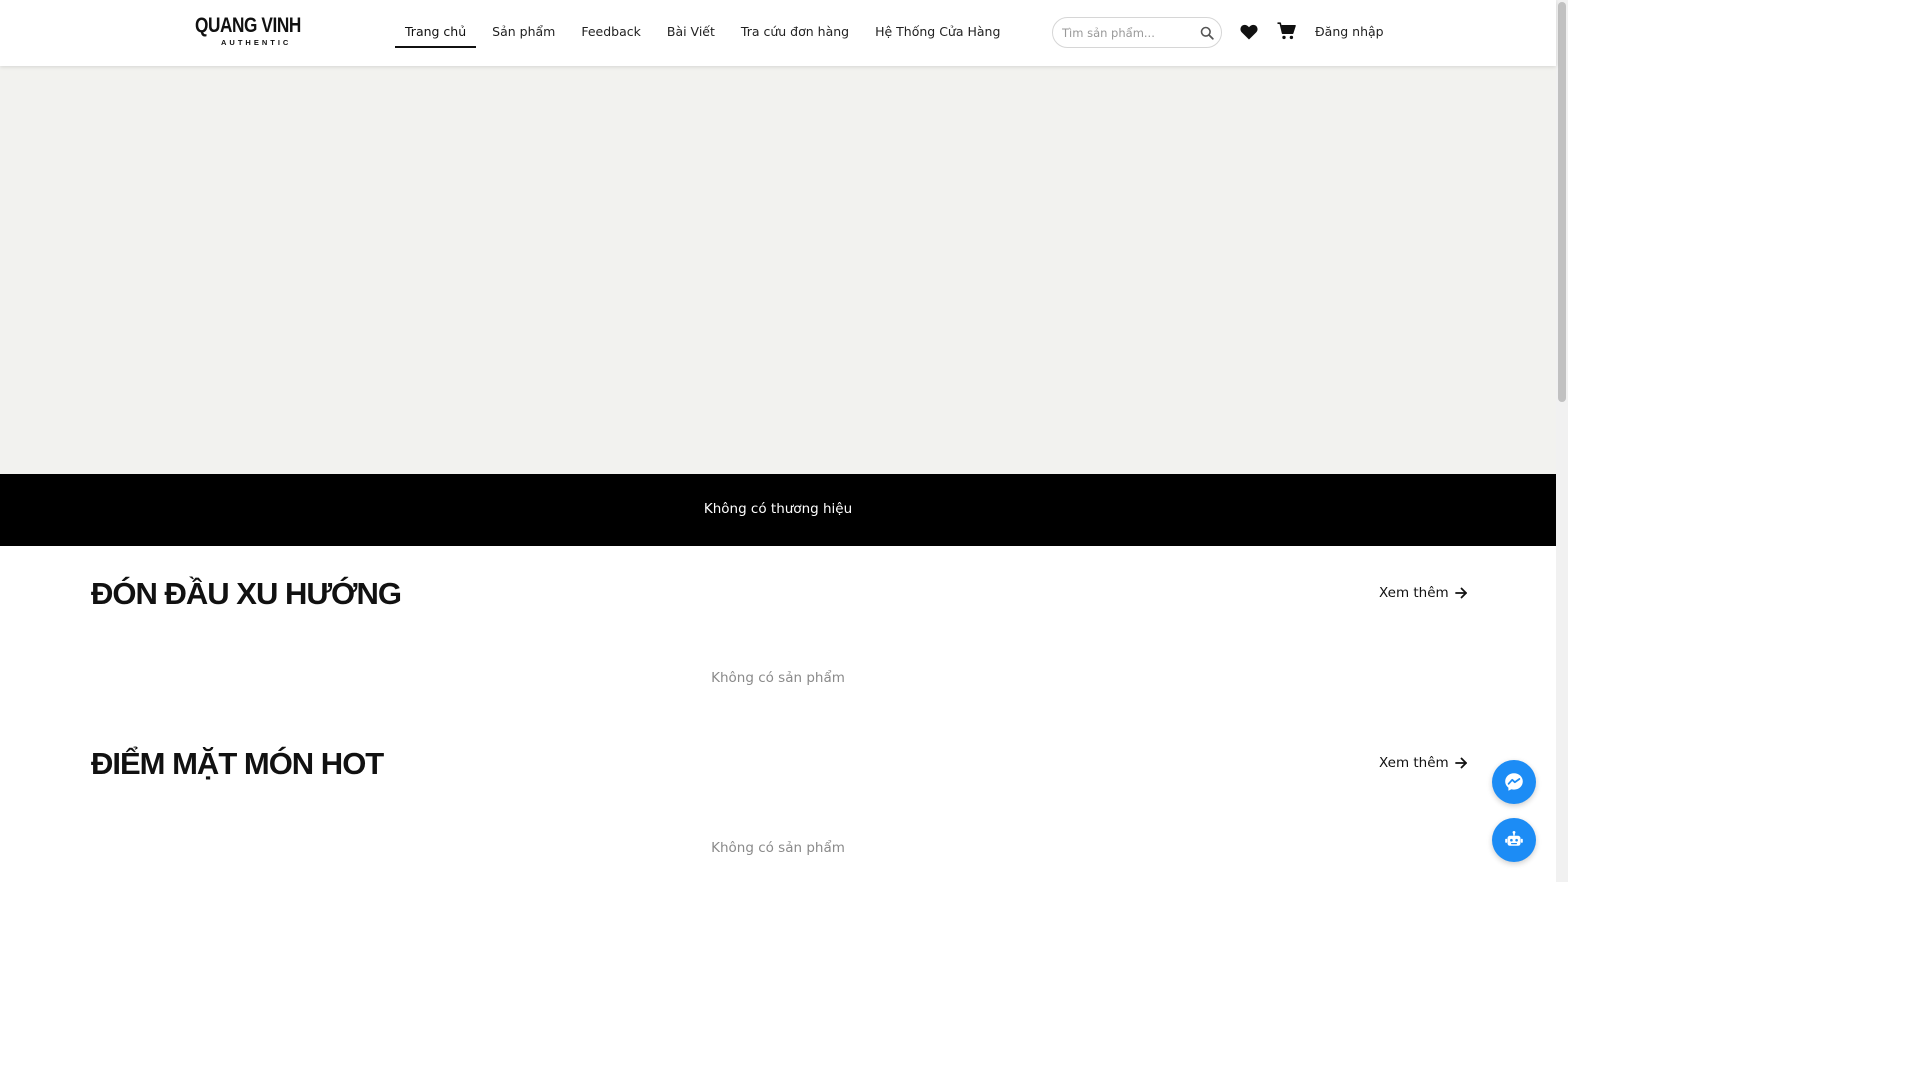  I want to click on nav-item-order-lookup: Tra cứu đơn hàng, so click(795, 33).